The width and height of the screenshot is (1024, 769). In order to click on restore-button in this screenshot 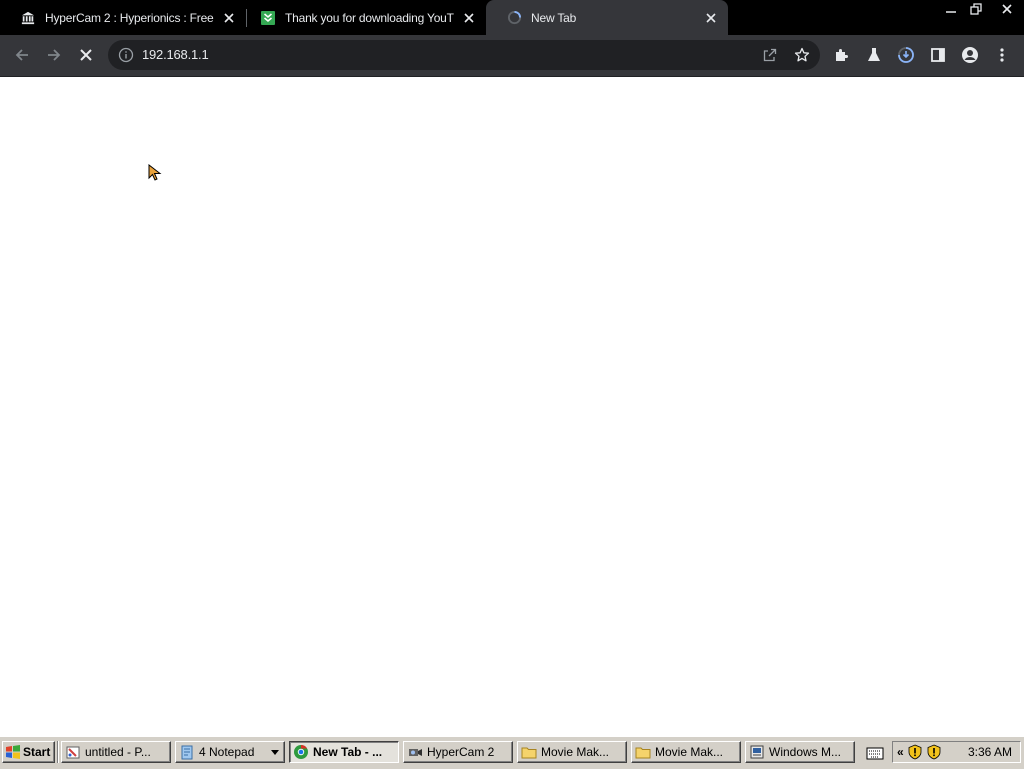, I will do `click(976, 8)`.